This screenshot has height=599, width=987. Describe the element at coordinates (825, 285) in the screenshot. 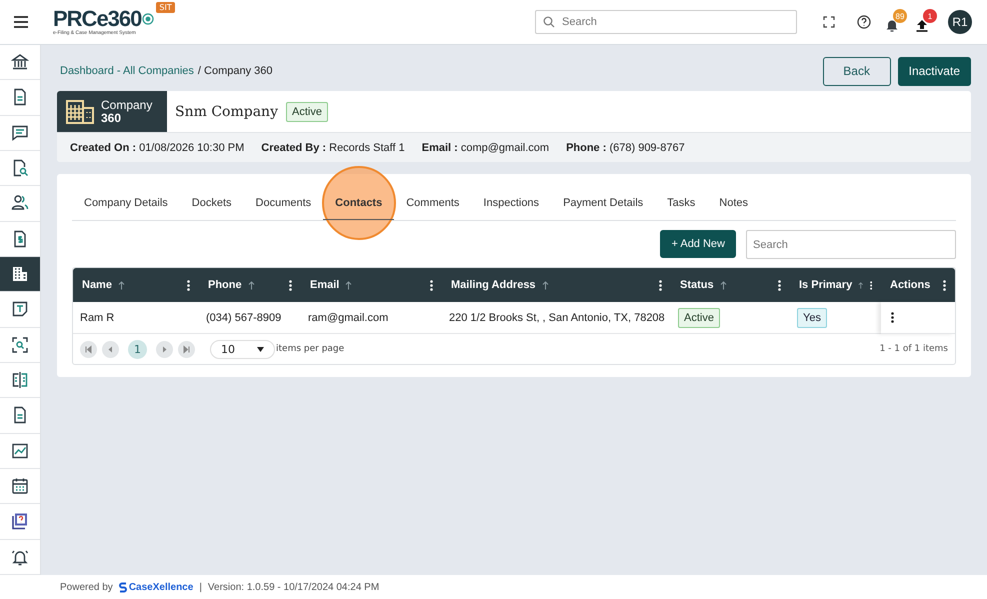

I see `column-header: Is Primary` at that location.